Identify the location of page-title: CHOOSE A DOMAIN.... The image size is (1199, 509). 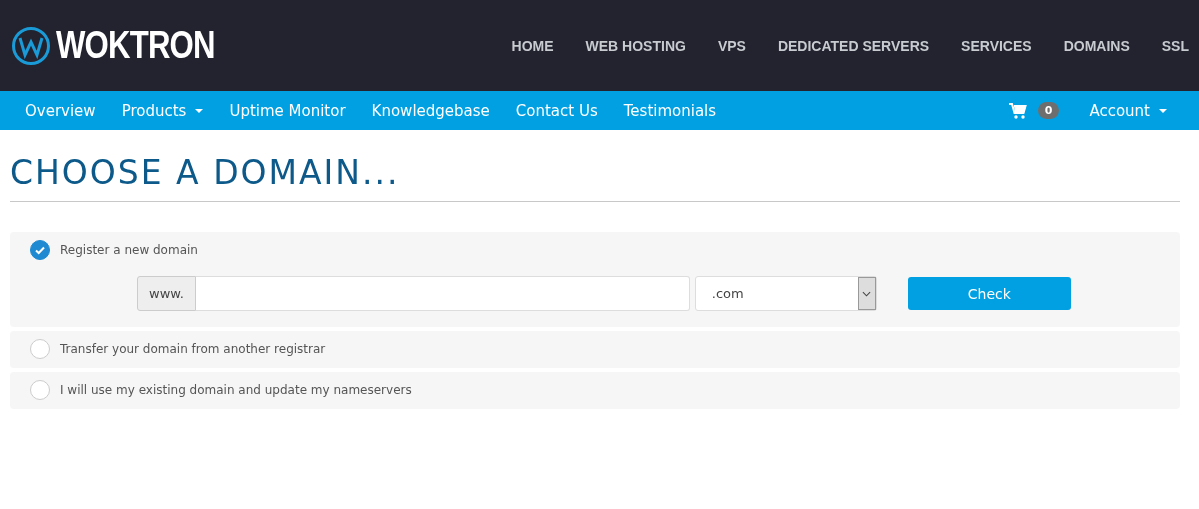
(205, 173).